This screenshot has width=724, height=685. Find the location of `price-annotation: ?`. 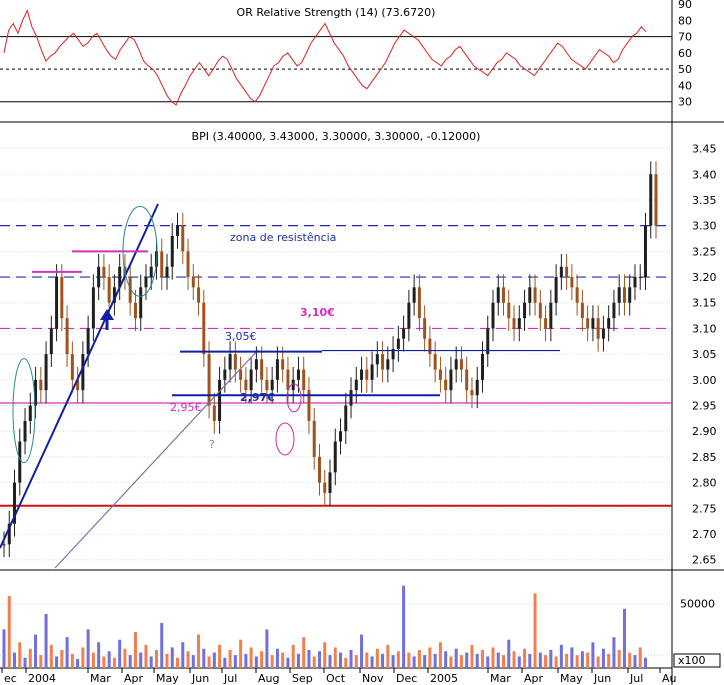

price-annotation: ? is located at coordinates (212, 444).